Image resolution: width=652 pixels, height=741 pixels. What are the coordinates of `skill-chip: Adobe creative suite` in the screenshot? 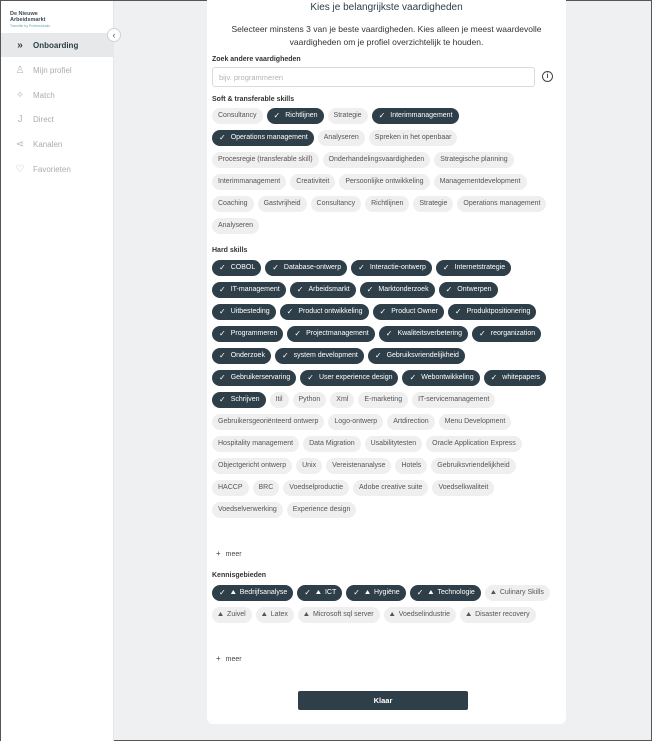 It's located at (391, 488).